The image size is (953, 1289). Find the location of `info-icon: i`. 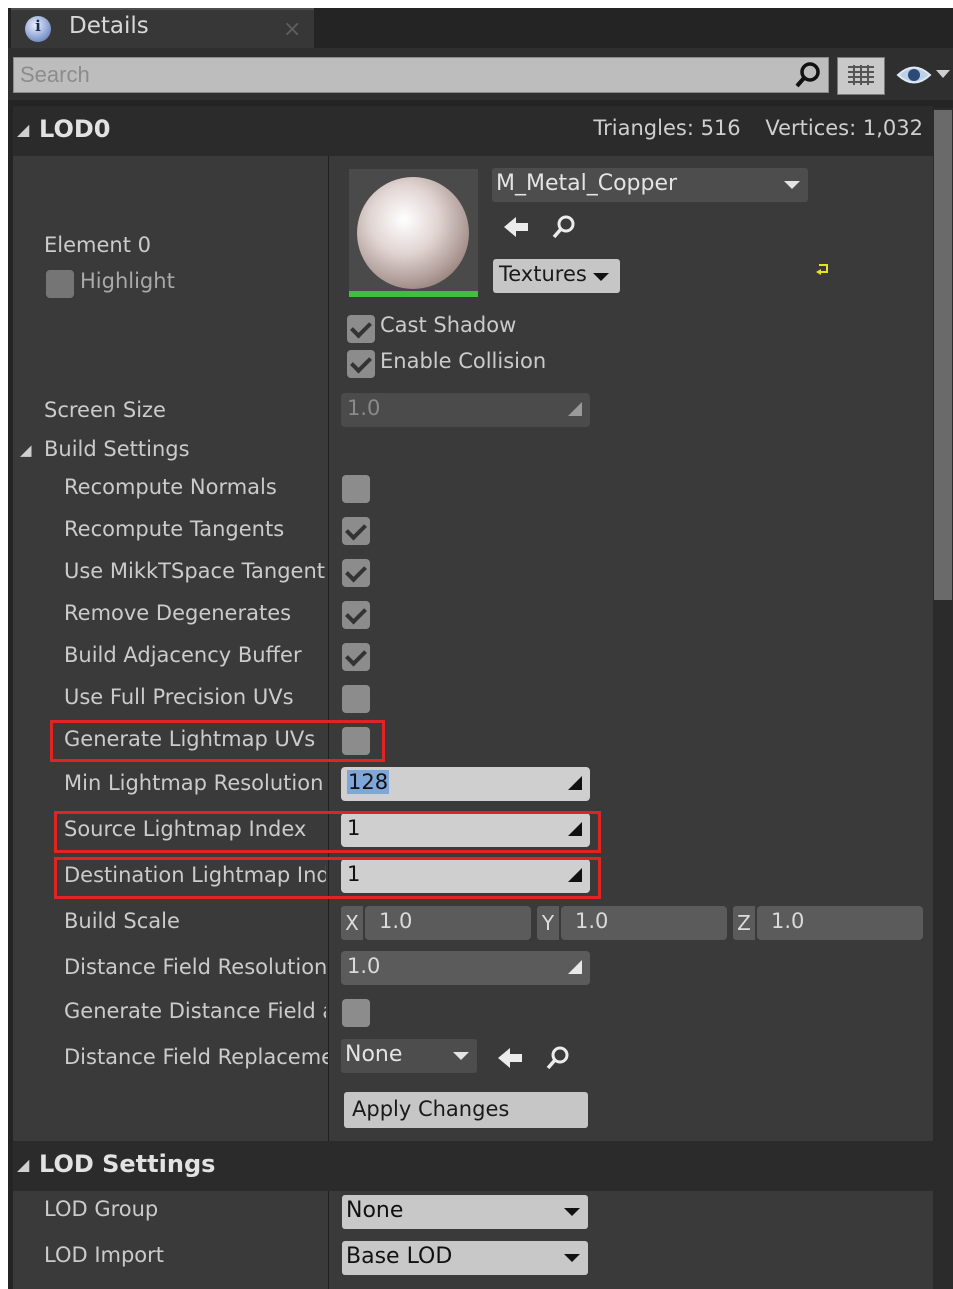

info-icon: i is located at coordinates (38, 29).